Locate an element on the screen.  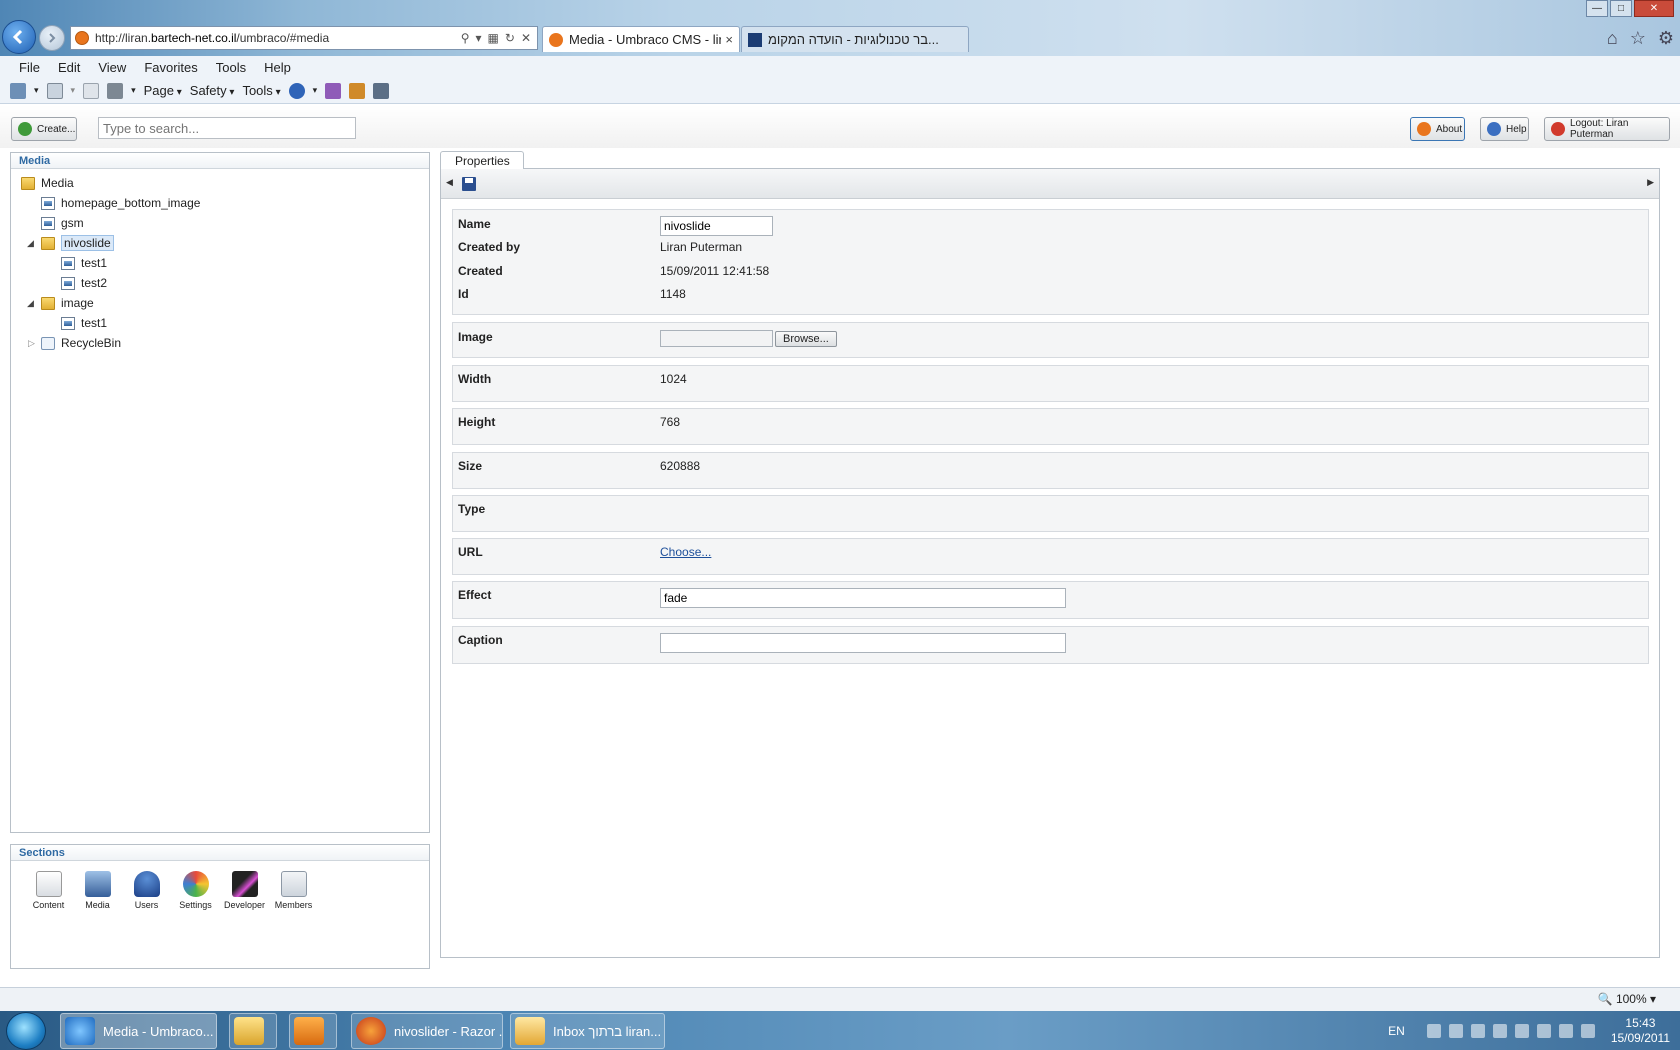
tree-node-gsm: gsm is located at coordinates (62, 223).